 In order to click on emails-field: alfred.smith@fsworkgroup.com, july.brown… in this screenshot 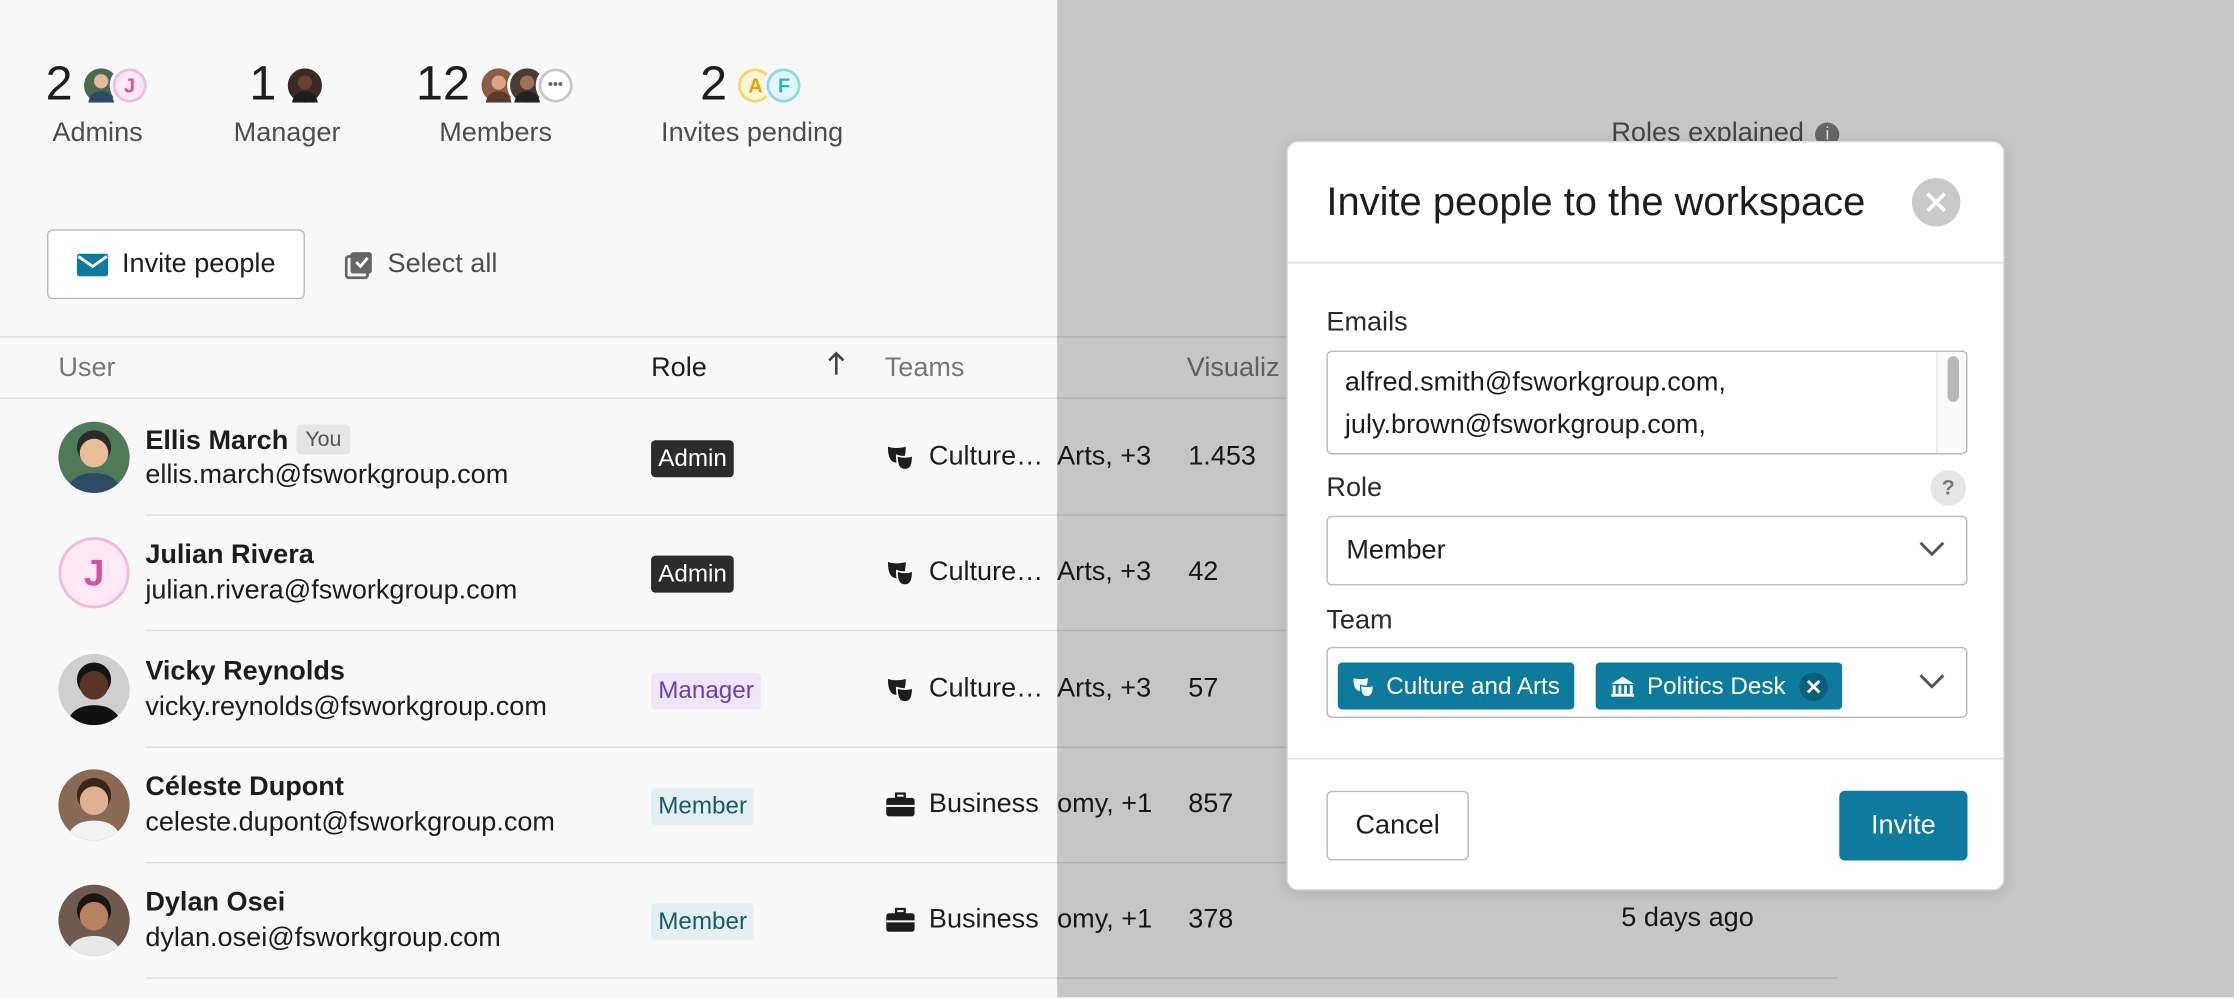, I will do `click(1647, 402)`.